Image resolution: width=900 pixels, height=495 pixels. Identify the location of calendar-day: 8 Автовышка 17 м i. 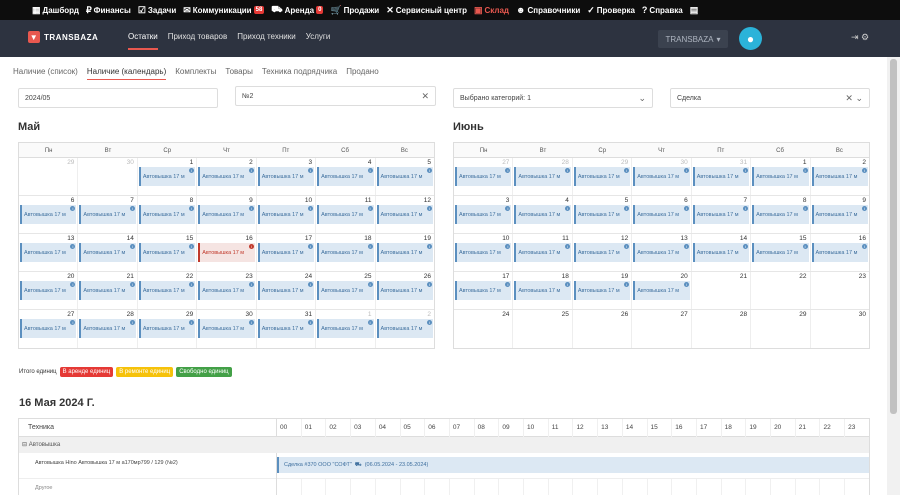
(167, 214).